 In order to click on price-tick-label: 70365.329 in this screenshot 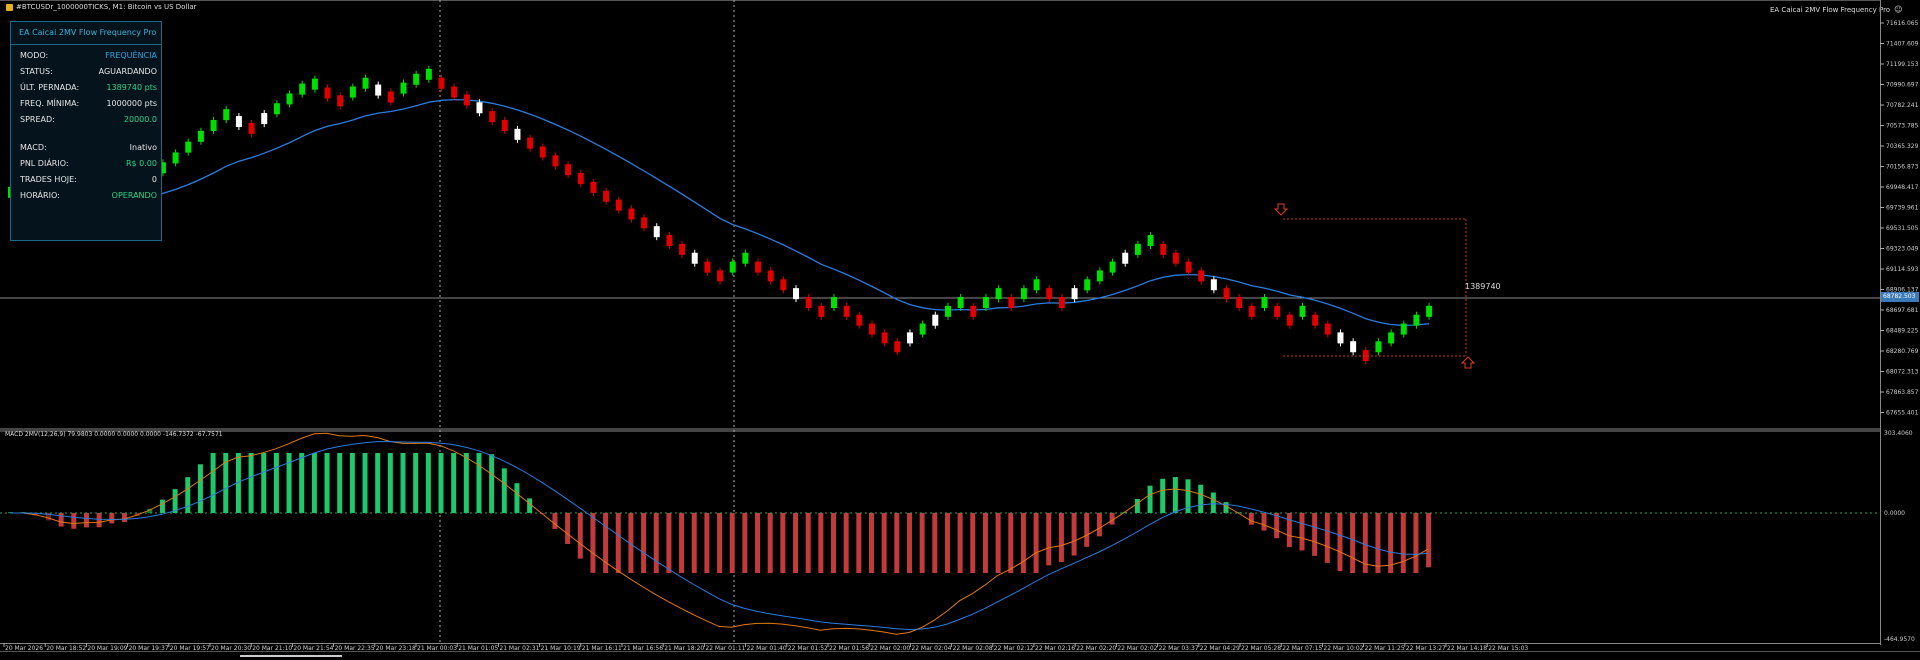, I will do `click(1902, 146)`.